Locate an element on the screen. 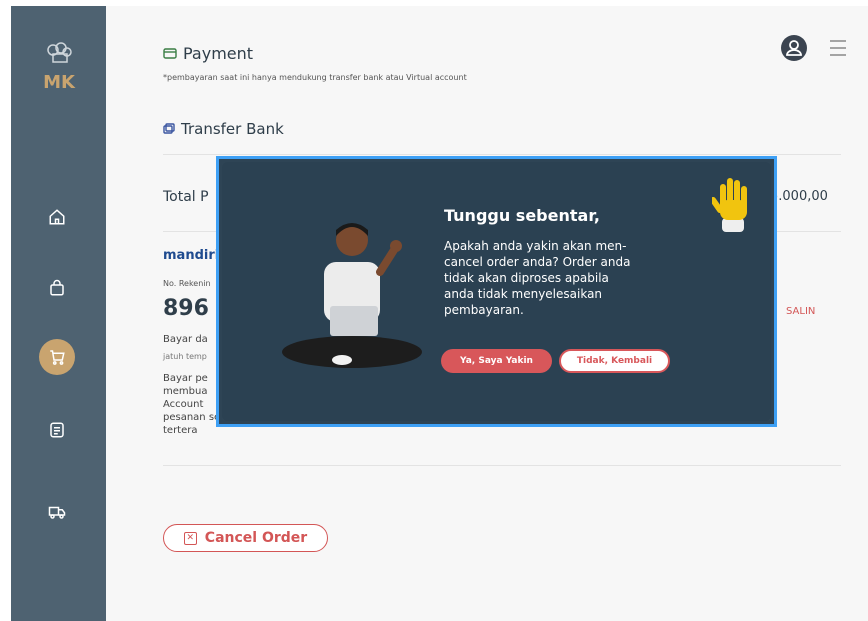 Image resolution: width=868 pixels, height=621 pixels. sidebar-item-shop is located at coordinates (57, 288).